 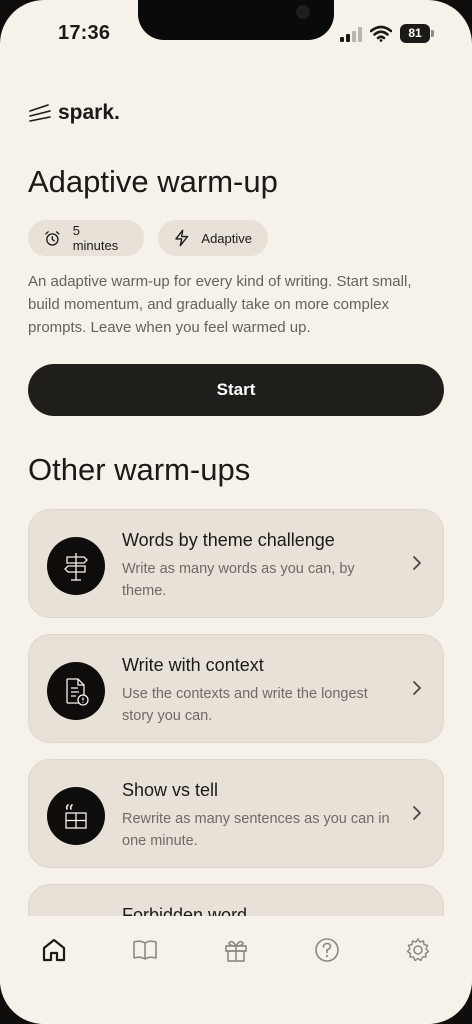 What do you see at coordinates (89, 112) in the screenshot?
I see `logo-text: spark.` at bounding box center [89, 112].